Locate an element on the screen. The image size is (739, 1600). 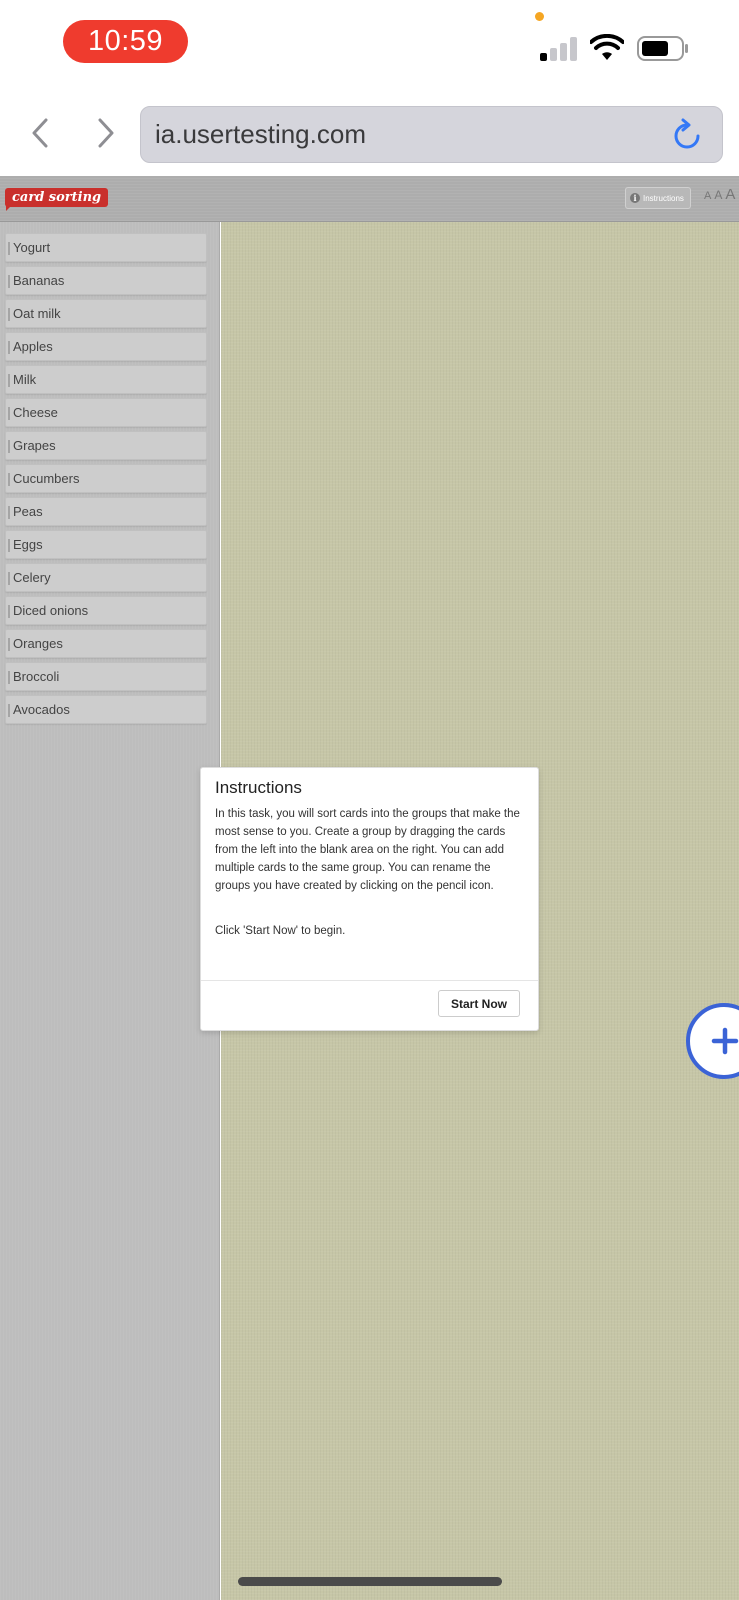
card-label: Diced onions is located at coordinates (51, 610).